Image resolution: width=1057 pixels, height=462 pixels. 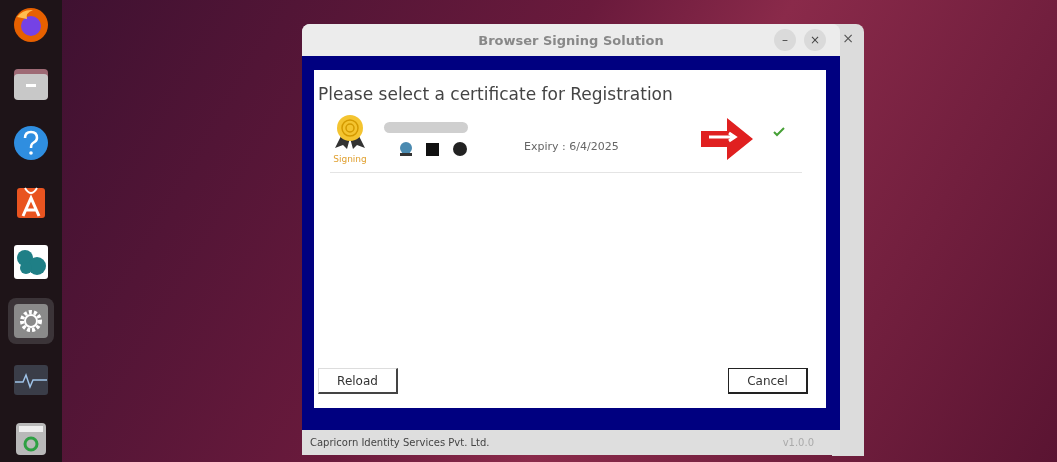 What do you see at coordinates (726, 139) in the screenshot?
I see `arrow-icon` at bounding box center [726, 139].